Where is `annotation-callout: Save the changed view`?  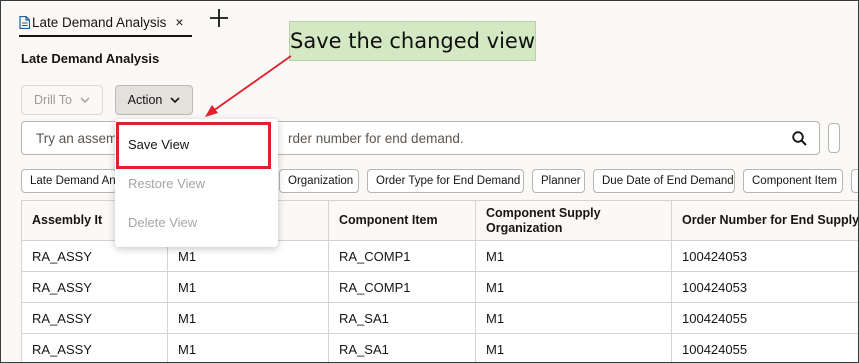
annotation-callout: Save the changed view is located at coordinates (412, 41).